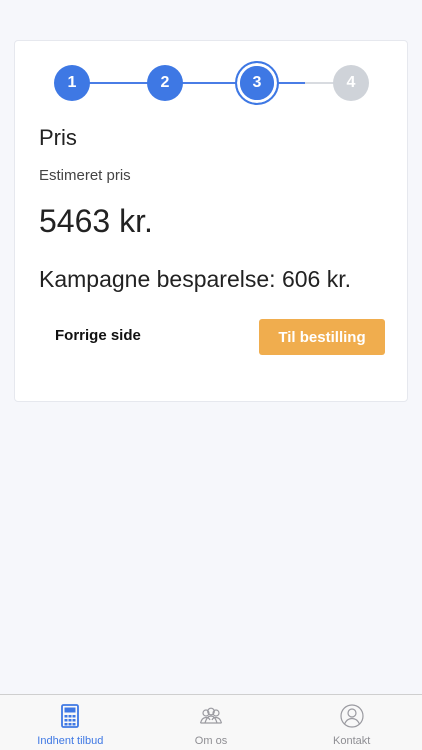 The height and width of the screenshot is (750, 422). I want to click on tab-indhent-tilbud: Indhent tilbud, so click(70, 722).